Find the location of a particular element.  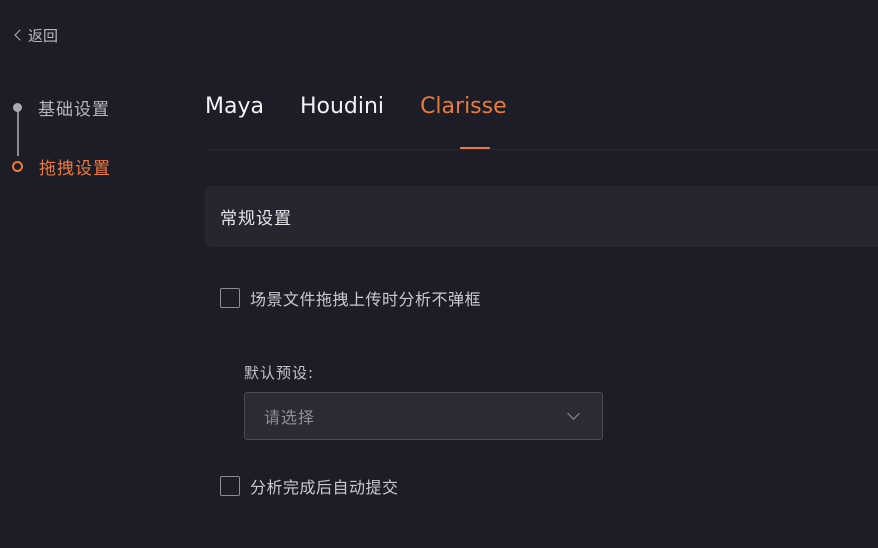

section-title: 常规设置 is located at coordinates (256, 219).